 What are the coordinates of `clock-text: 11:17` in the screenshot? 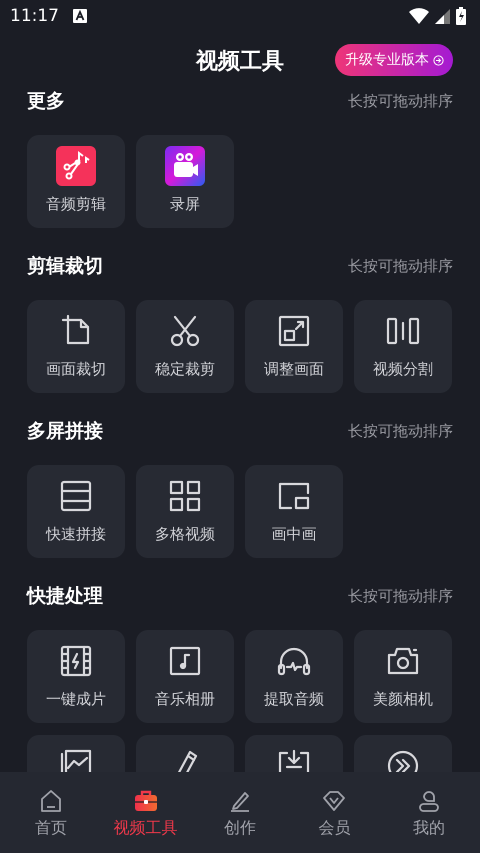 It's located at (34, 16).